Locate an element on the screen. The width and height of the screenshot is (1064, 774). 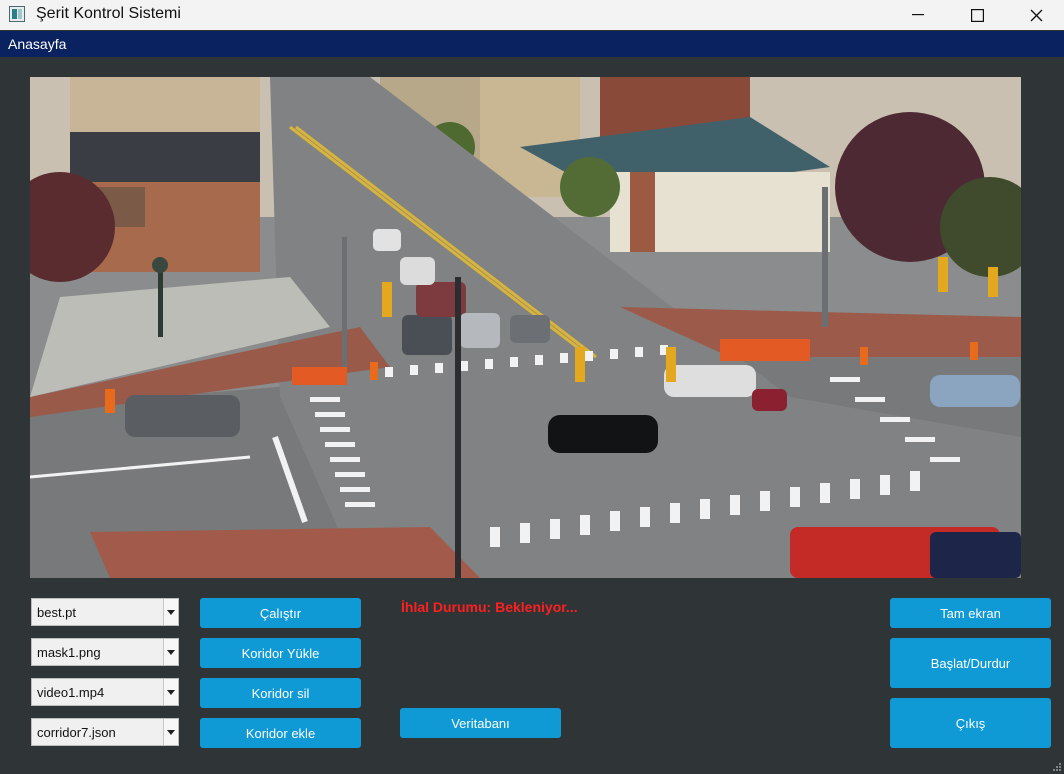
close-icon is located at coordinates (1036, 15).